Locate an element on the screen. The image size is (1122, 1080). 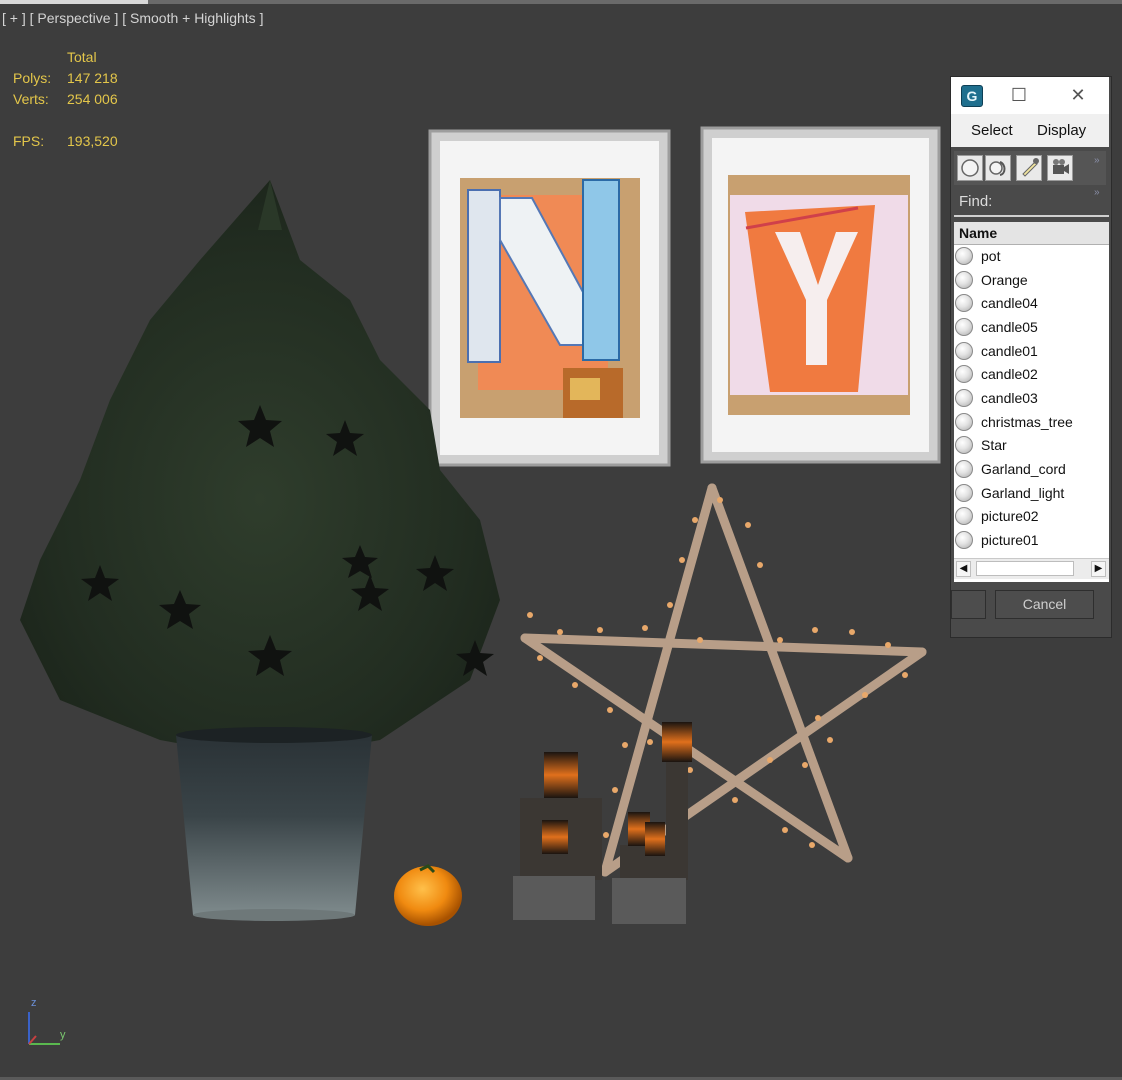
find-expand-icon: » is located at coordinates (1097, 192).